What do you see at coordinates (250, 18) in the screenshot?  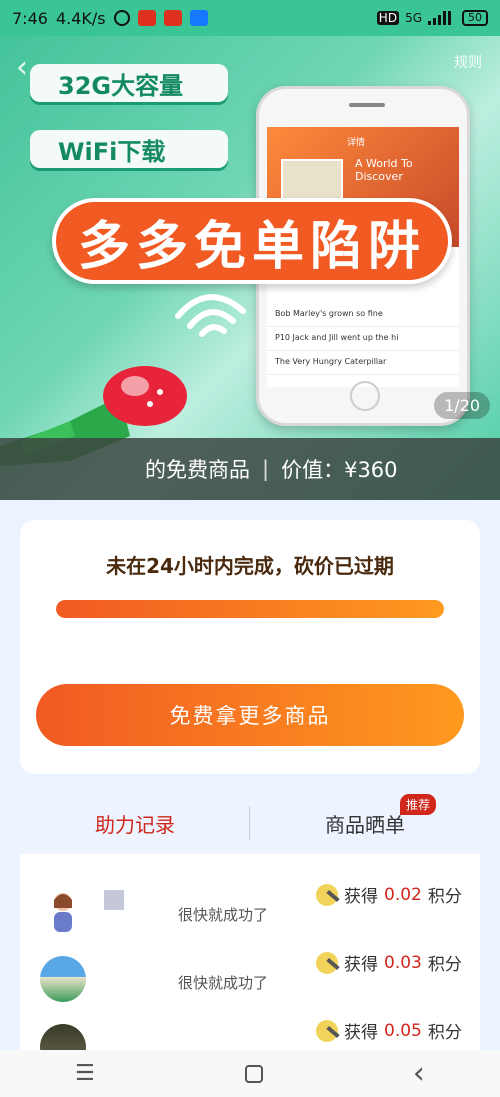 I see `status-bar: 7:46 4.4K/s HD 5G 50` at bounding box center [250, 18].